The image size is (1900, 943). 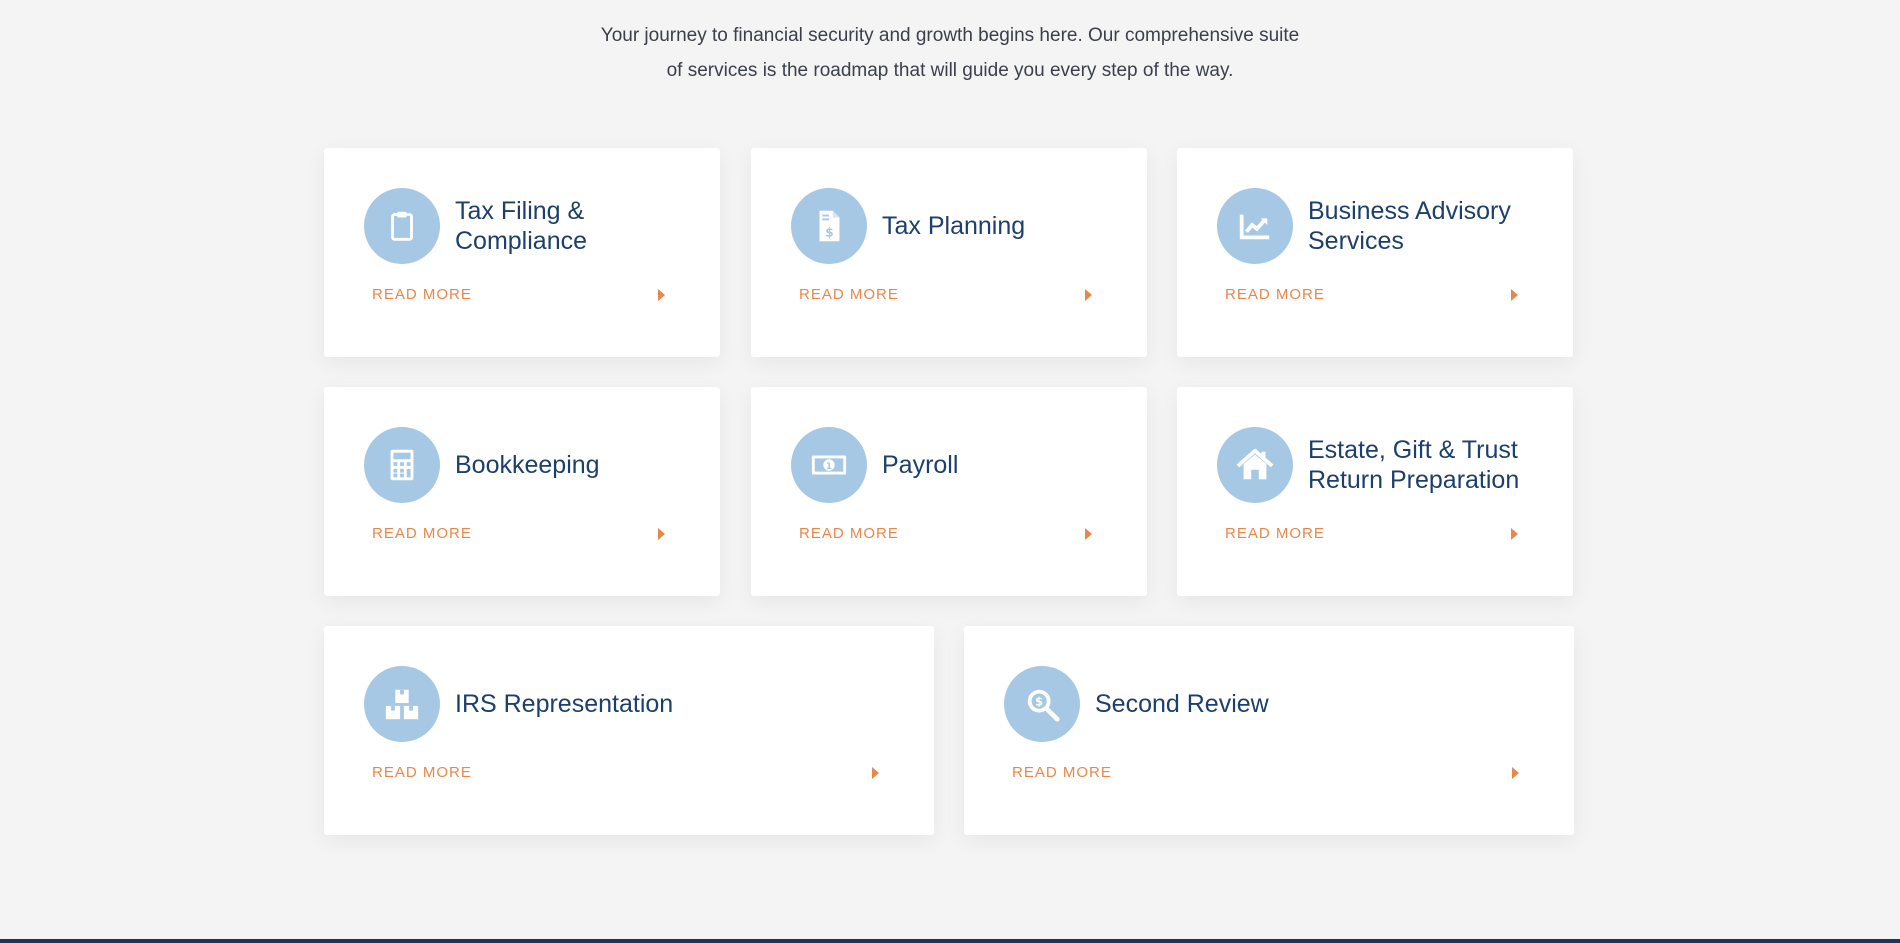 I want to click on invoice-dollar-icon: $, so click(x=829, y=226).